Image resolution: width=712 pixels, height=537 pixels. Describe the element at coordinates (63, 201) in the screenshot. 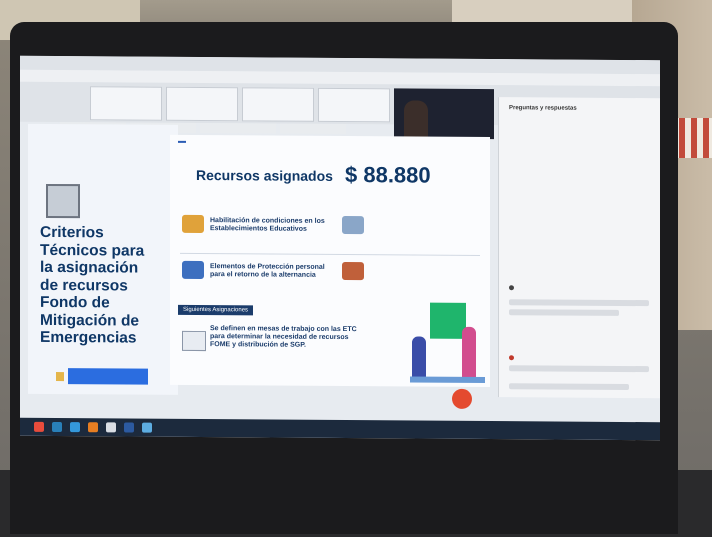

I see `document-icon` at that location.